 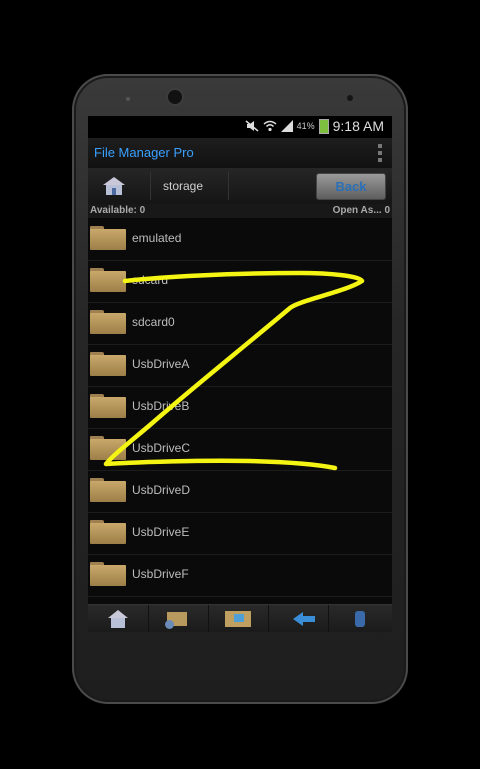 I want to click on file-name: UsbDriveF, so click(x=160, y=574).